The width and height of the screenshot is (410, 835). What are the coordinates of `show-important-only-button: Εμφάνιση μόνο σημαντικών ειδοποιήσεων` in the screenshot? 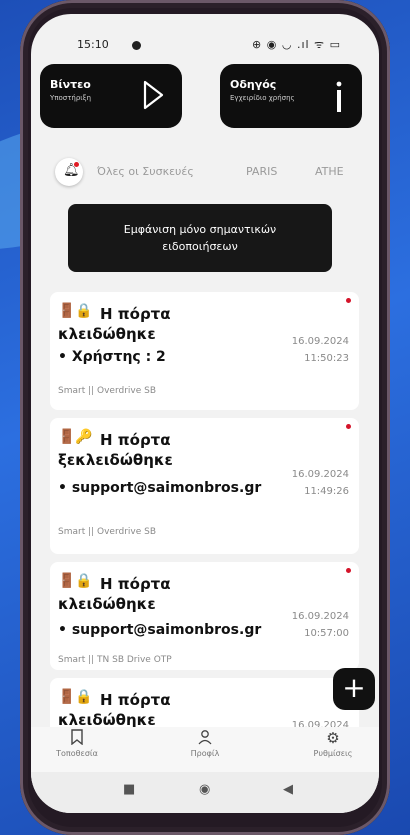 It's located at (200, 238).